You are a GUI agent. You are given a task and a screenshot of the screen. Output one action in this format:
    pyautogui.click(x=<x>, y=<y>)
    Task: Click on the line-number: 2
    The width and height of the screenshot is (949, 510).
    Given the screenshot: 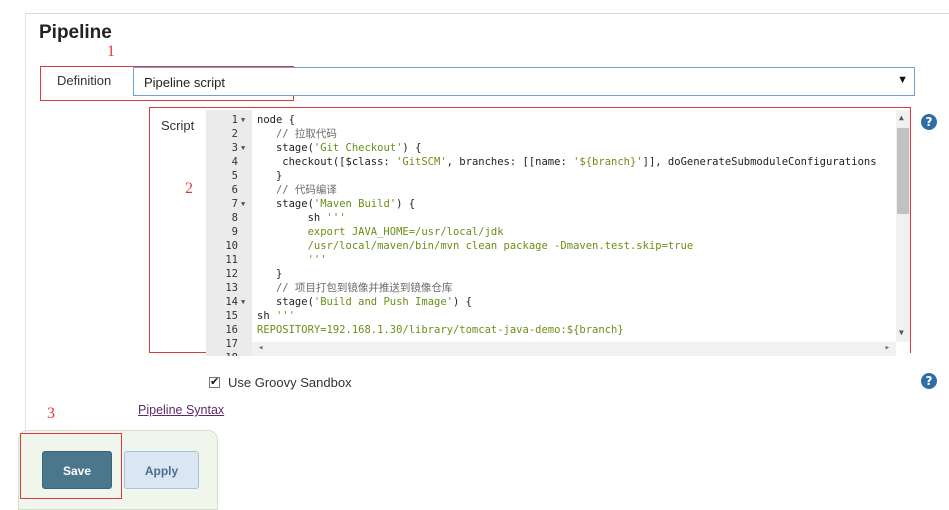 What is the action you would take?
    pyautogui.click(x=234, y=134)
    